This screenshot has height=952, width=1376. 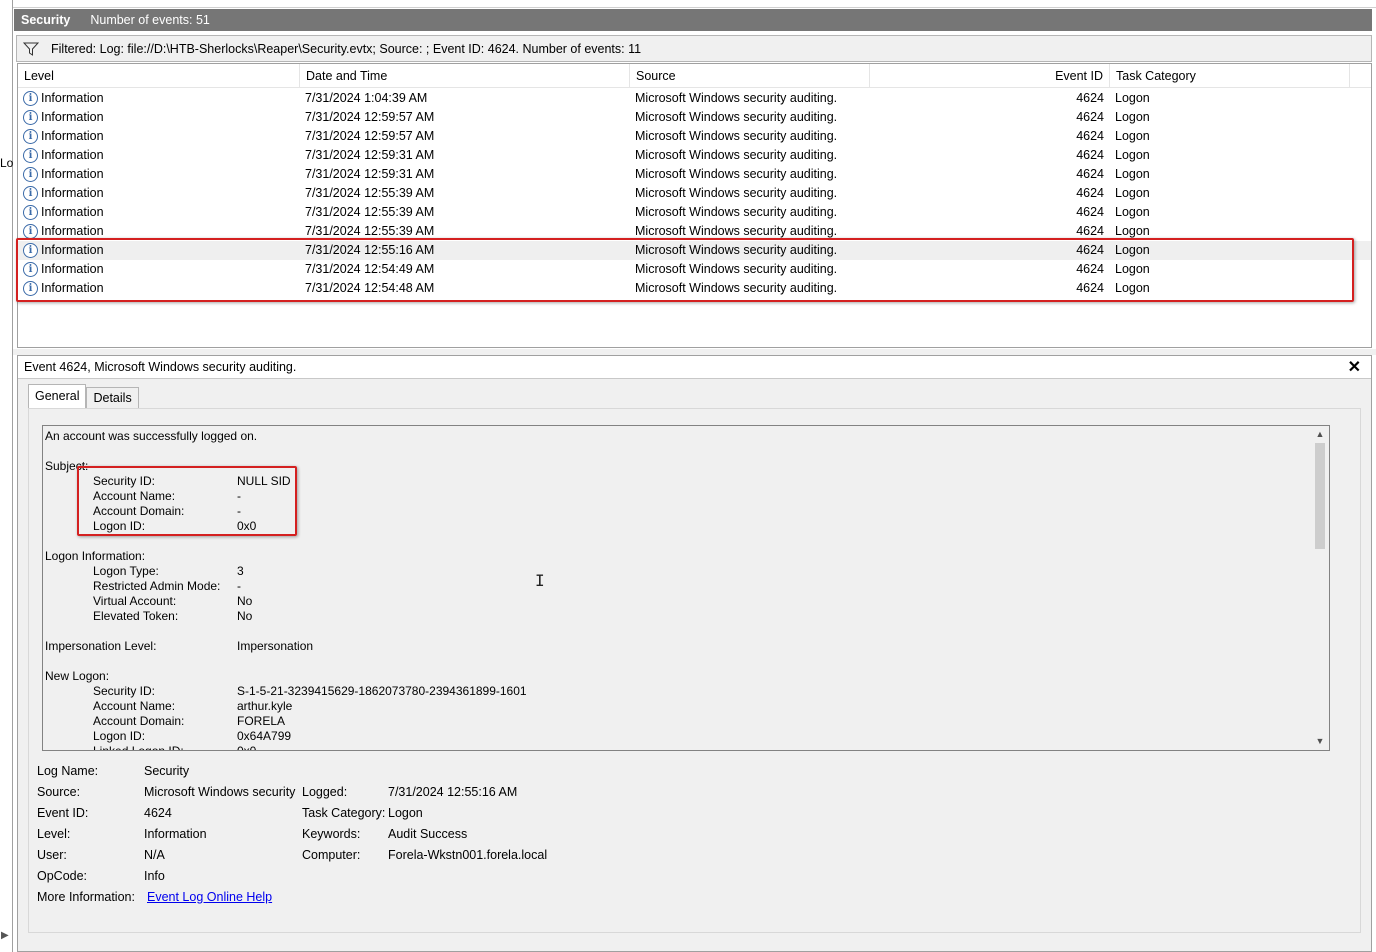 I want to click on prop-logged-label: Logged:, so click(x=325, y=792).